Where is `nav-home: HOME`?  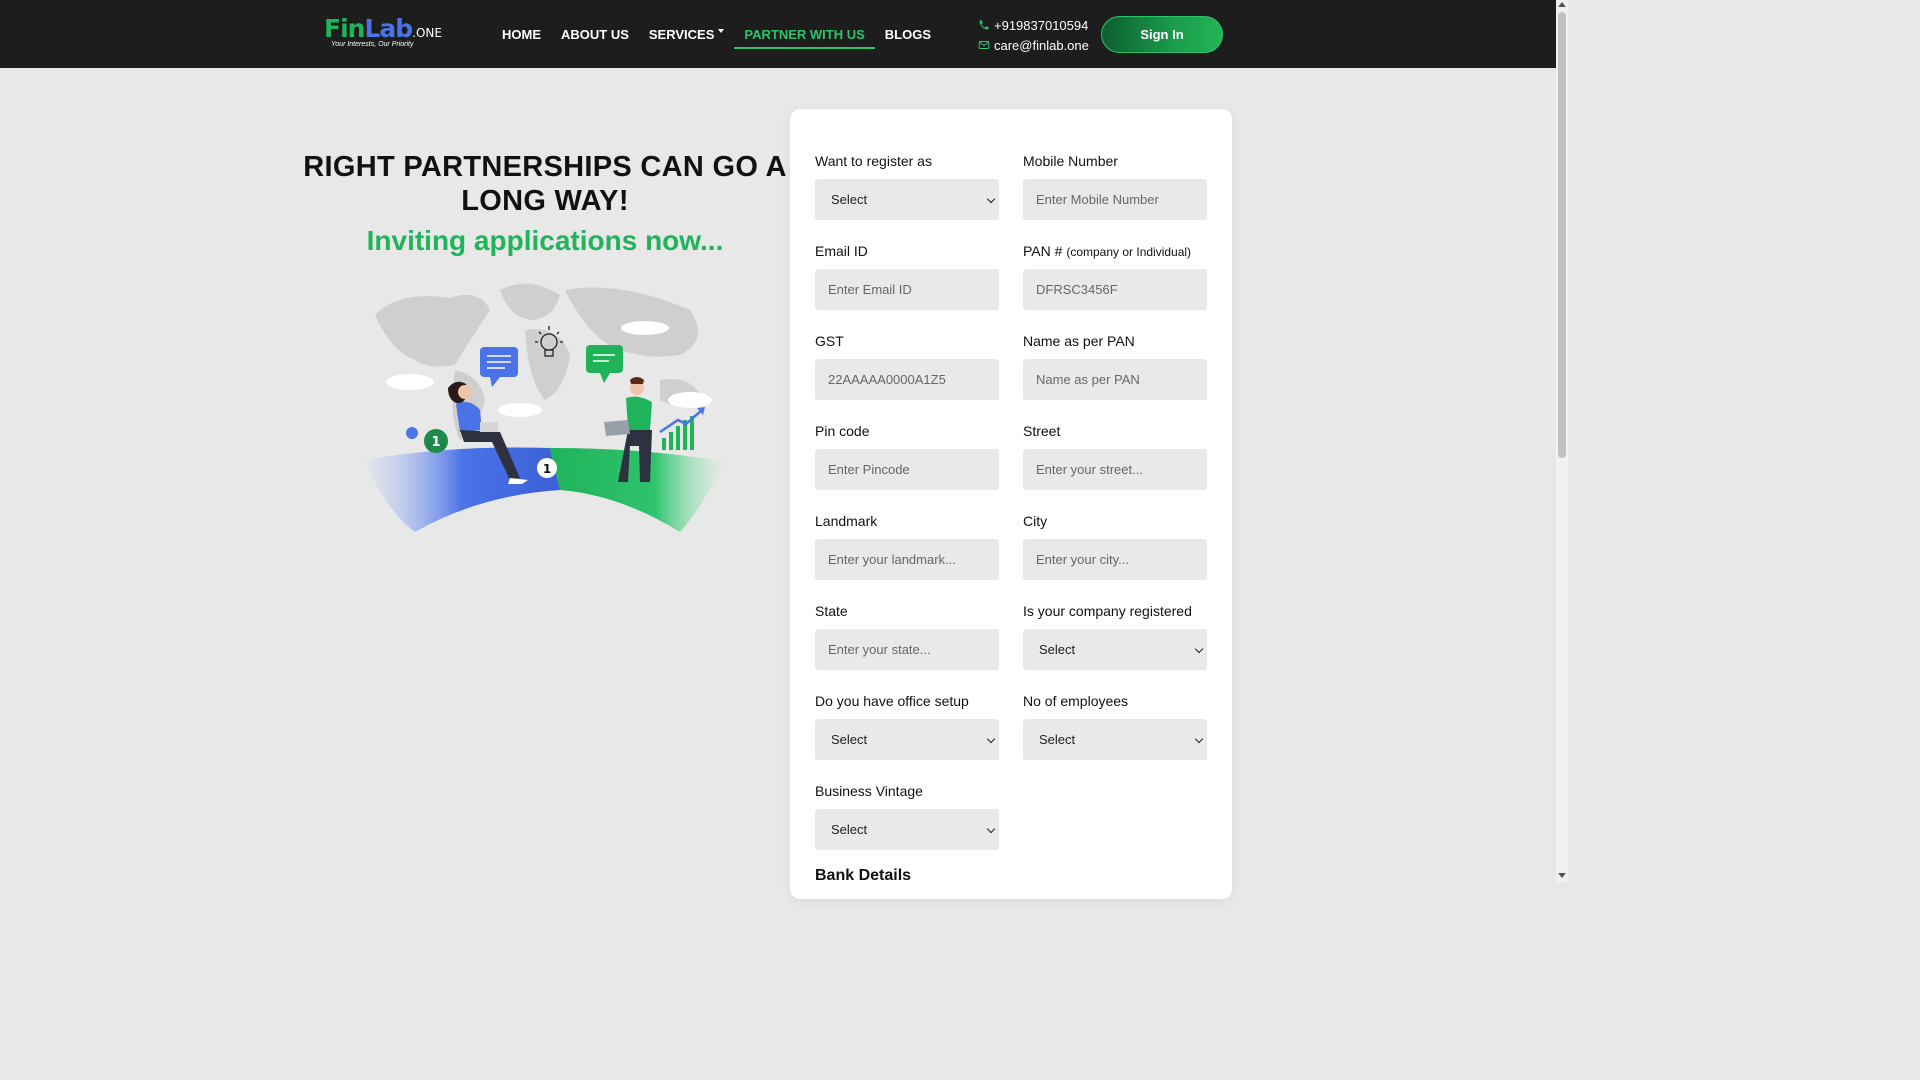 nav-home: HOME is located at coordinates (521, 34).